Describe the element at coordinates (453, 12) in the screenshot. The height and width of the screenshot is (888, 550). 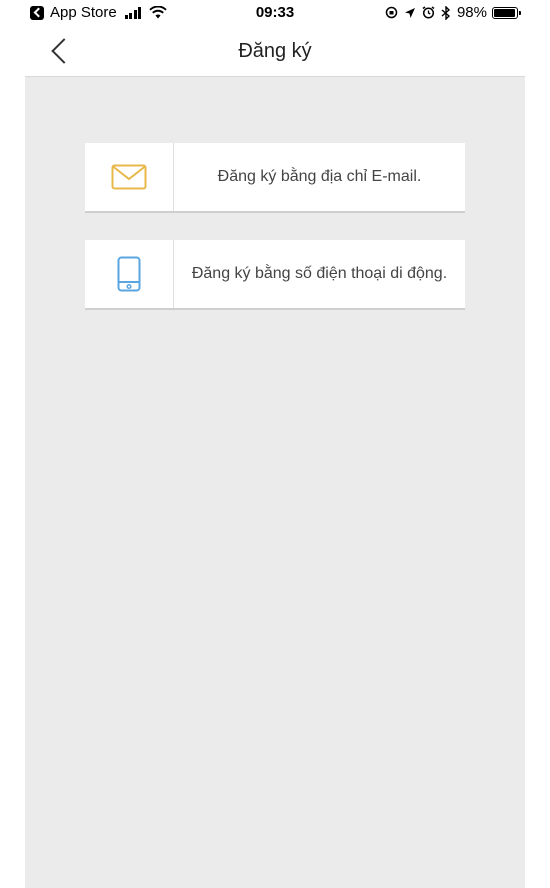
I see `status-bar-right: 98%` at that location.